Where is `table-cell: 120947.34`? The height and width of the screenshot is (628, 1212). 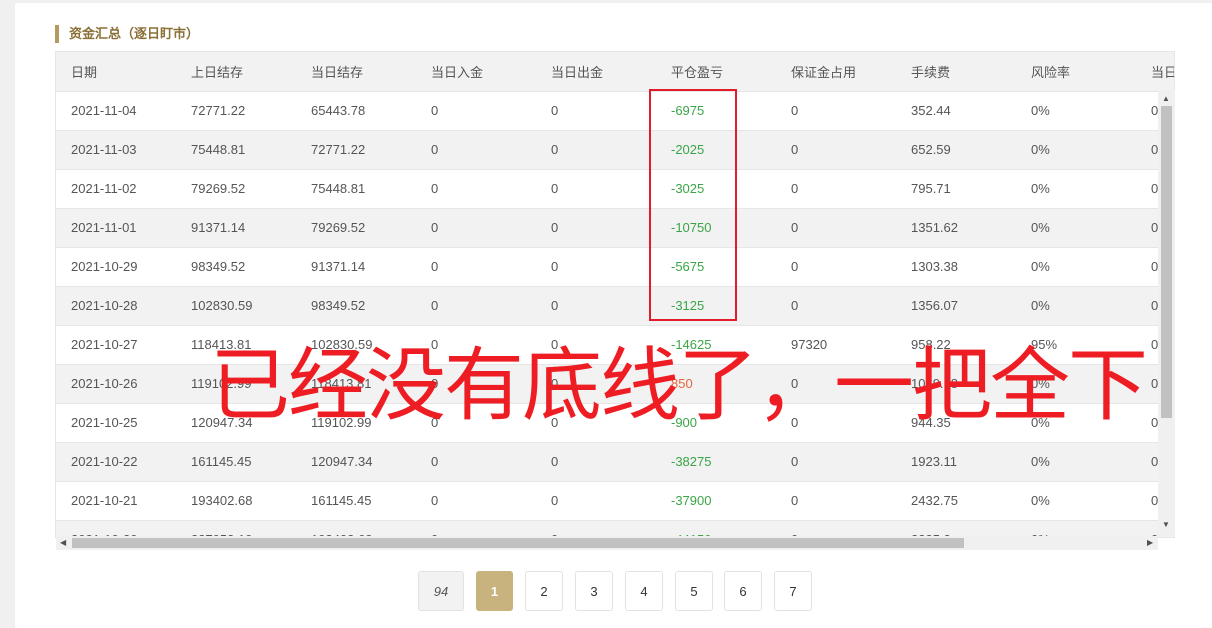 table-cell: 120947.34 is located at coordinates (356, 462).